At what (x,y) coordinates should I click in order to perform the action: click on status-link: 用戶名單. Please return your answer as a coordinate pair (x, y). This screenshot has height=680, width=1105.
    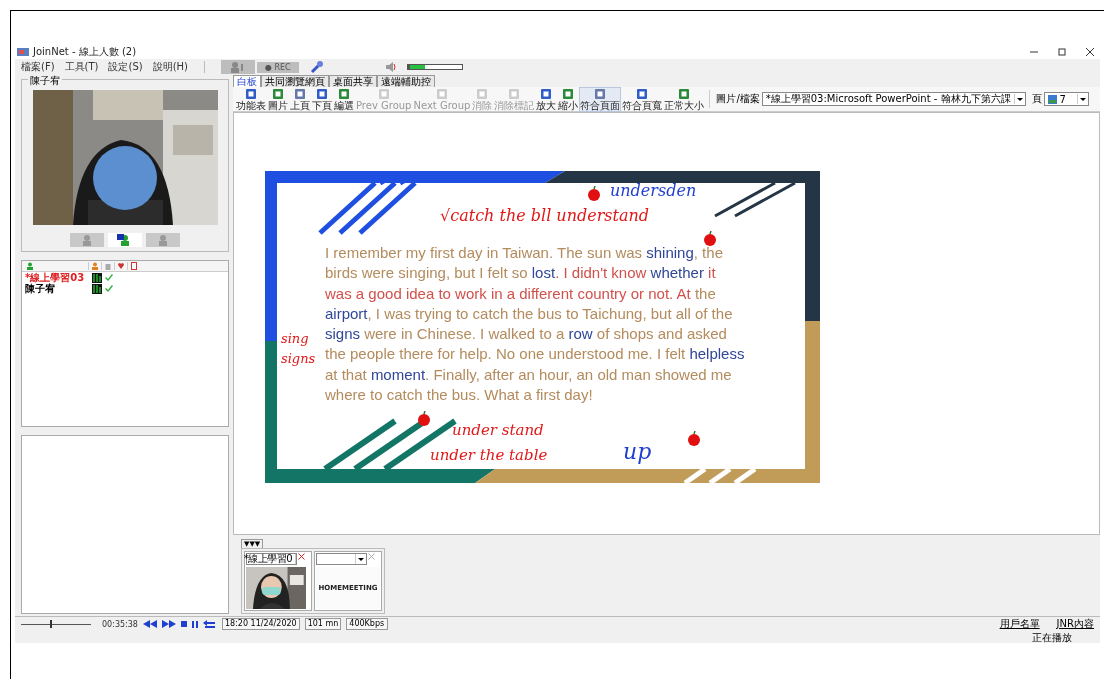
    Looking at the image, I should click on (1019, 624).